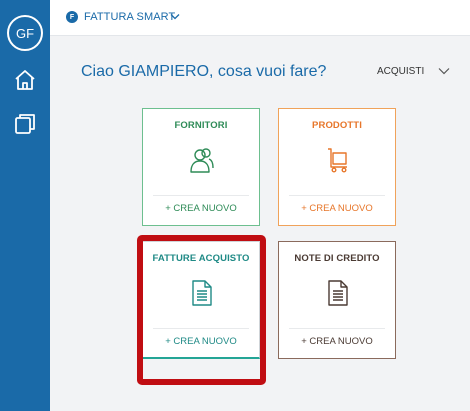 The image size is (470, 411). I want to click on top-bar: F FATTURA SMART, so click(260, 18).